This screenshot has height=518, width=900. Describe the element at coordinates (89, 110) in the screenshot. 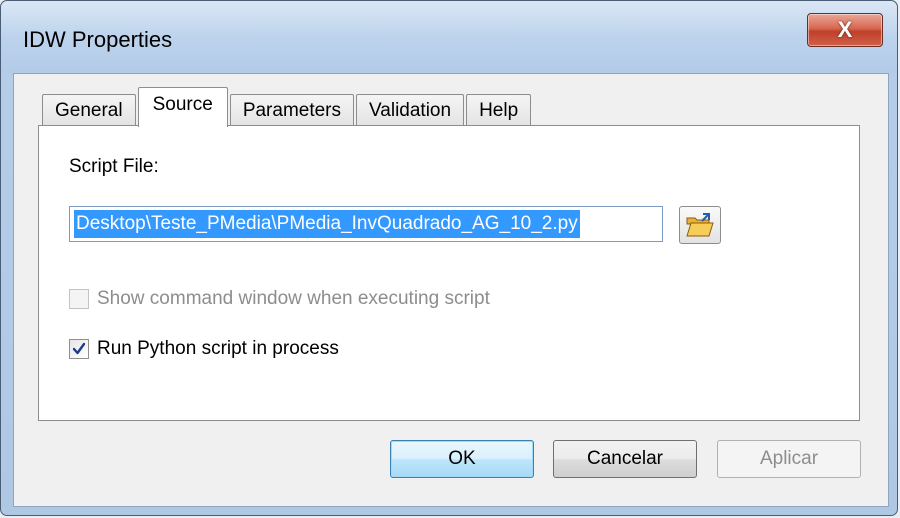

I see `tab-general: General` at that location.